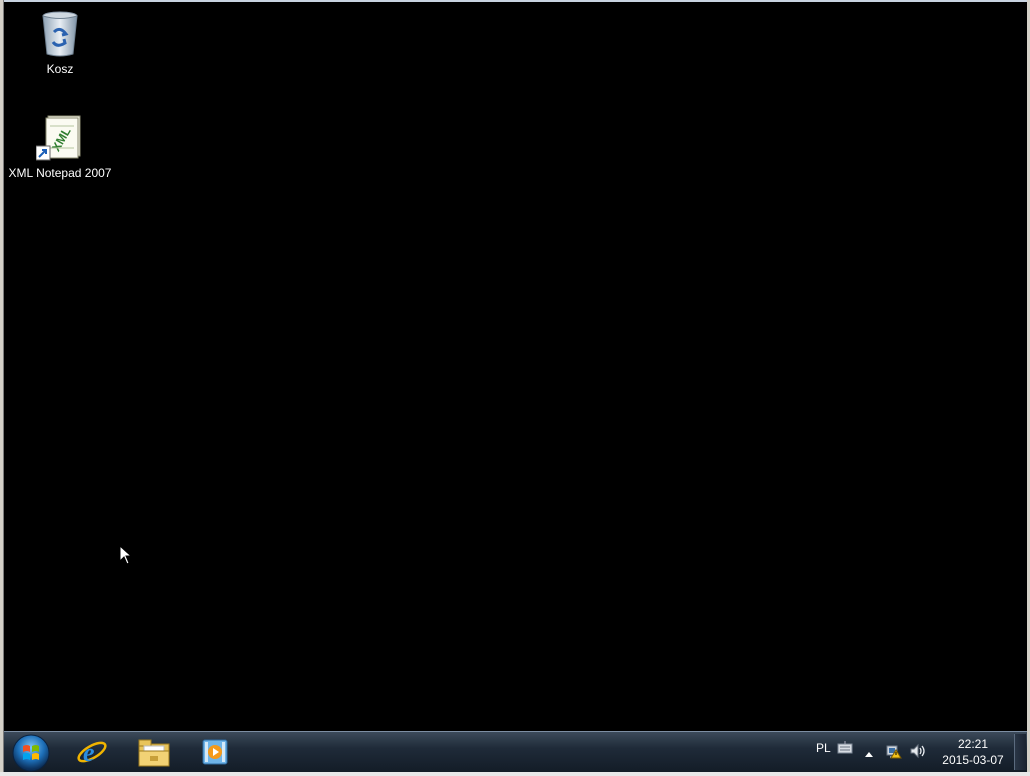  Describe the element at coordinates (60, 34) in the screenshot. I see `recycle-bin-icon` at that location.